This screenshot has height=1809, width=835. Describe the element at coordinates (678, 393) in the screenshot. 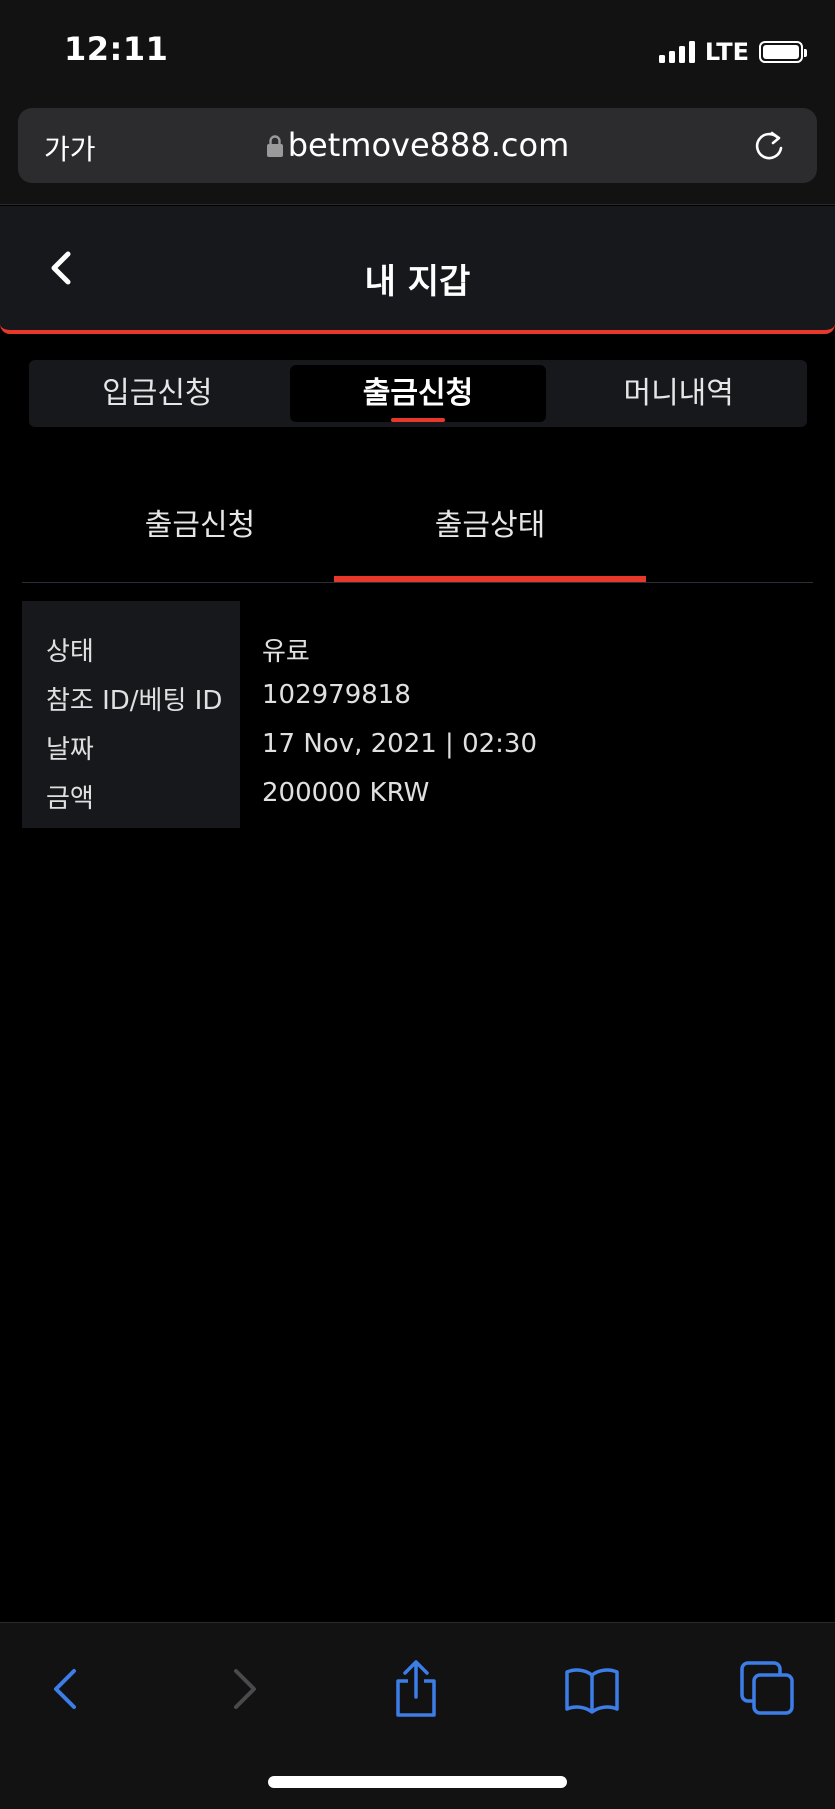

I see `tab-money-history: 머니내역` at that location.